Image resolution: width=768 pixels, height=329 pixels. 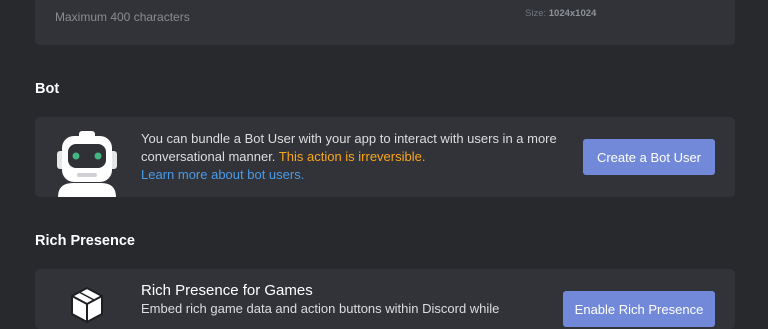 I want to click on learn-more-link: Learn more about bot users., so click(x=222, y=174).